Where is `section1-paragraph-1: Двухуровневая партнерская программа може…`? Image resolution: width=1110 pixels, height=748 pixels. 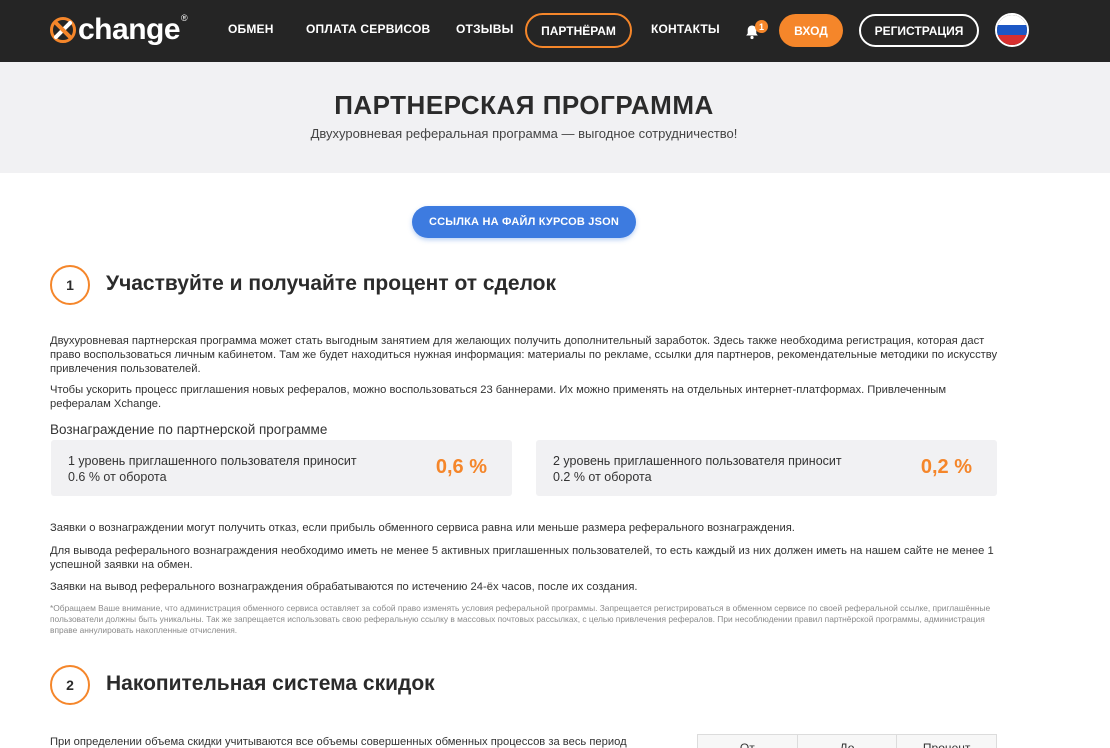 section1-paragraph-1: Двухуровневая партнерская программа може… is located at coordinates (524, 355).